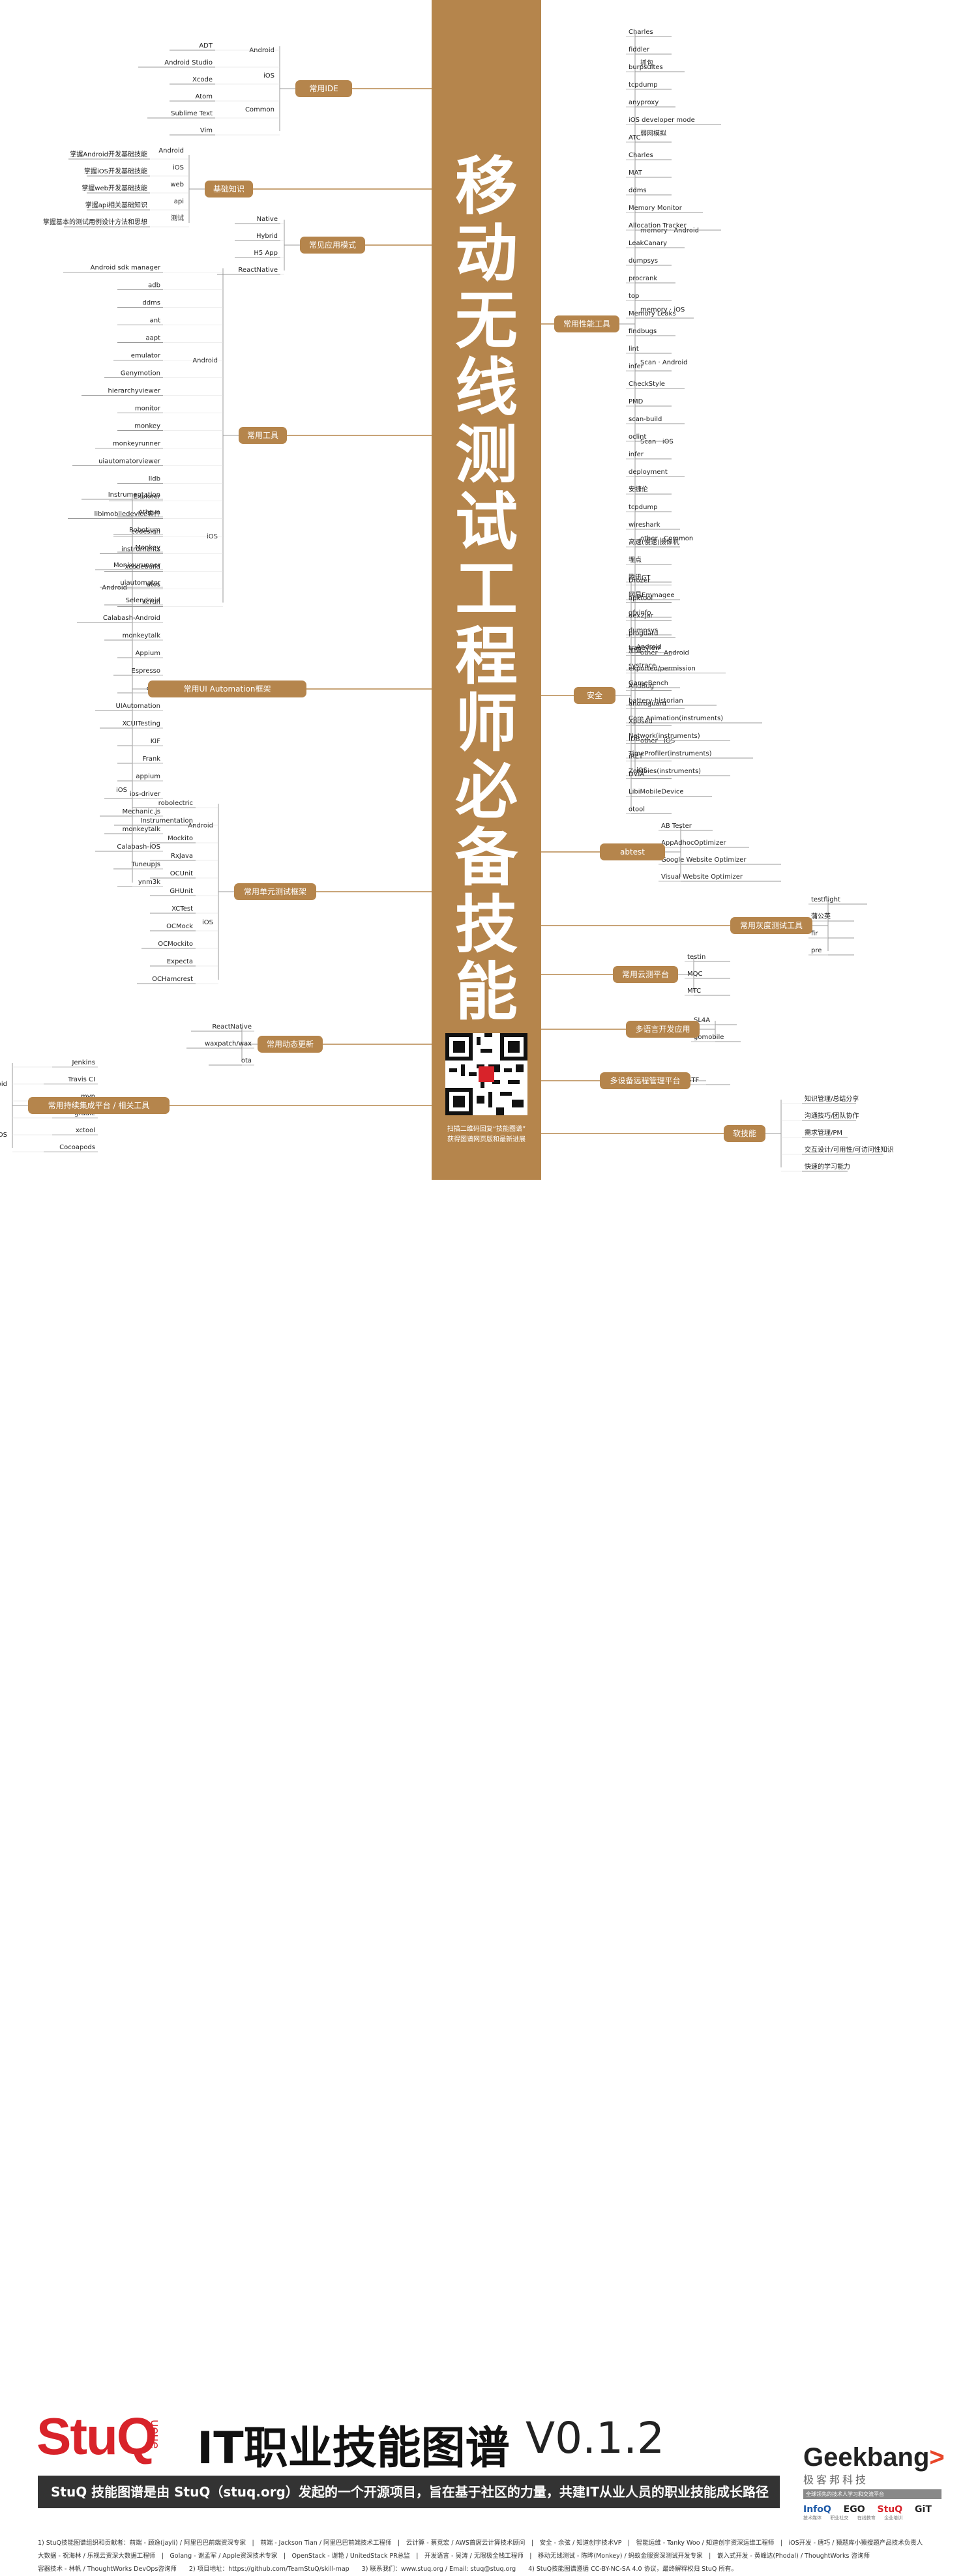 This screenshot has width=978, height=2576. I want to click on leaf-item: Memory Monitor, so click(656, 208).